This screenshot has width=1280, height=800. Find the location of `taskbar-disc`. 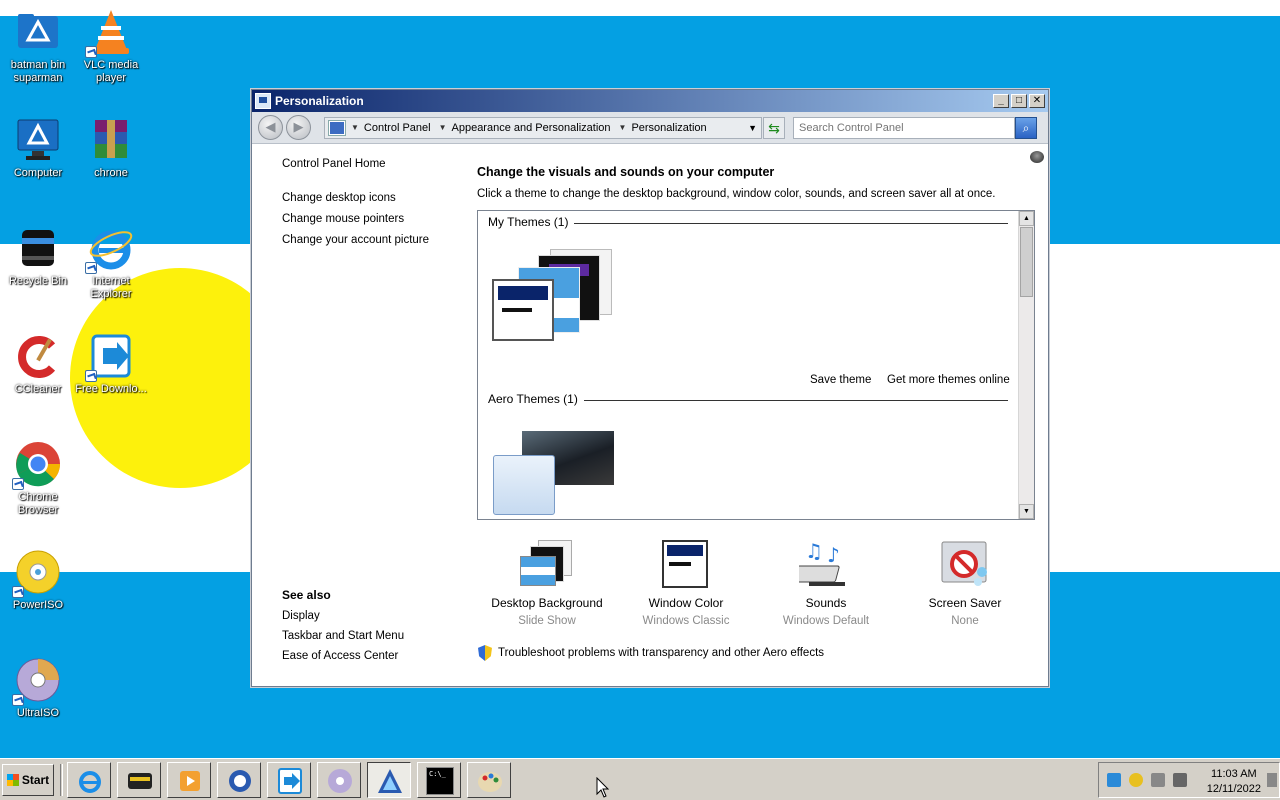

taskbar-disc is located at coordinates (339, 779).